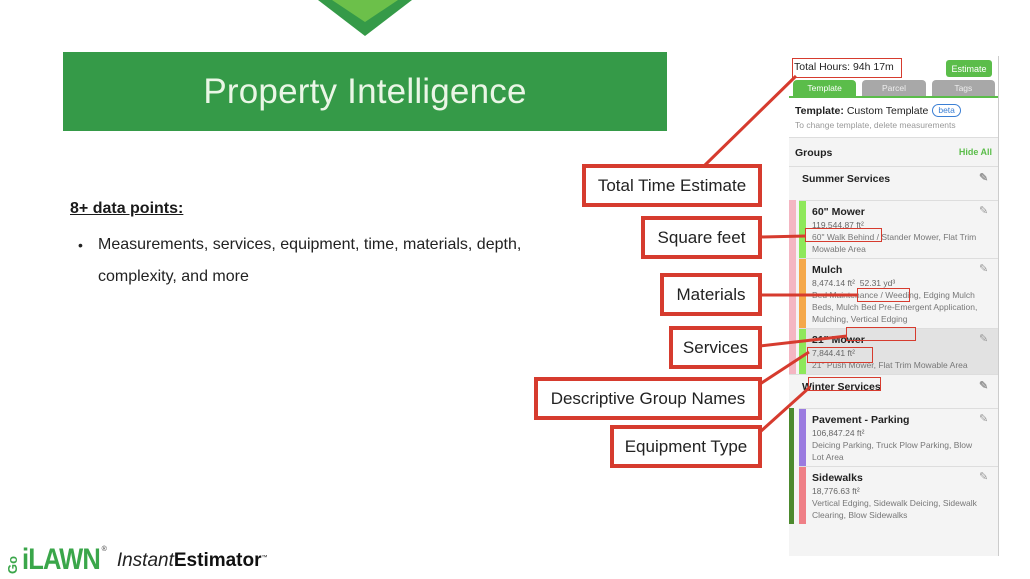 This screenshot has width=1030, height=579. Describe the element at coordinates (836, 491) in the screenshot. I see `item-area: 18,776.63 ft²` at that location.